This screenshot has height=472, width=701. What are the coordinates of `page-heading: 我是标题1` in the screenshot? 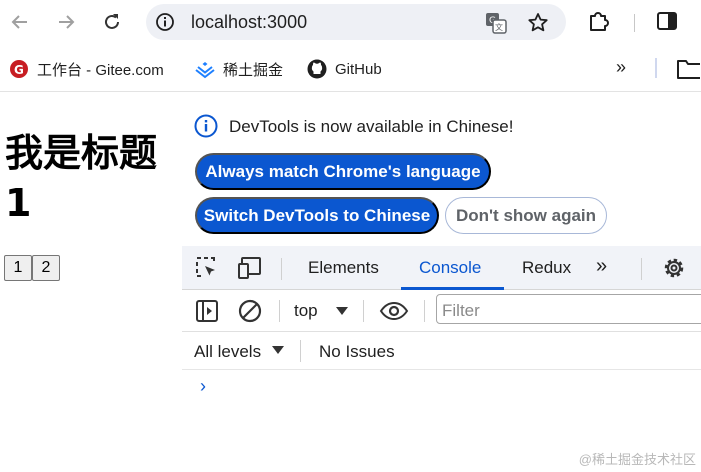 It's located at (81, 178).